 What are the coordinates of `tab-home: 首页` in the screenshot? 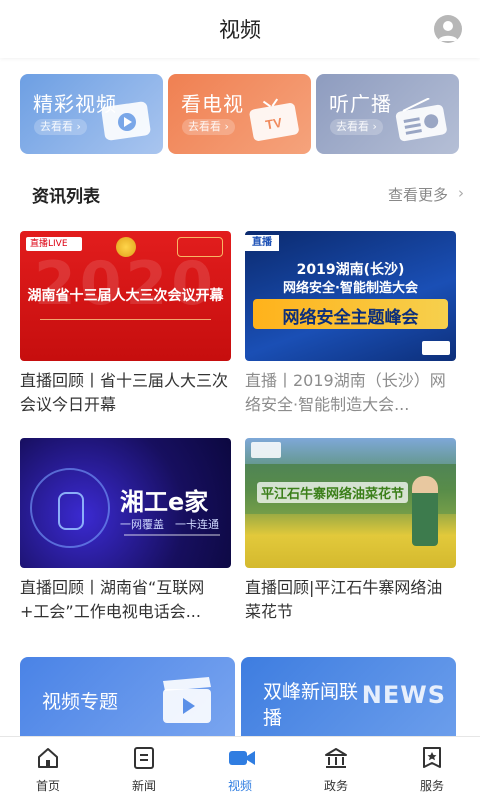 It's located at (48, 768).